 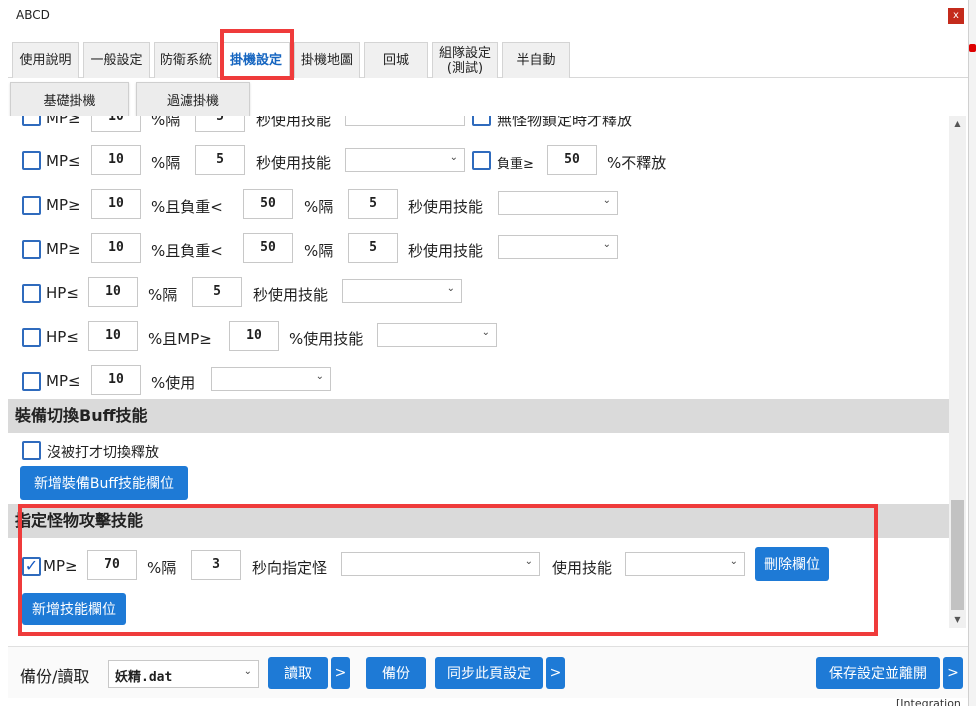 I want to click on row1-mp-label: MP≤, so click(x=63, y=161).